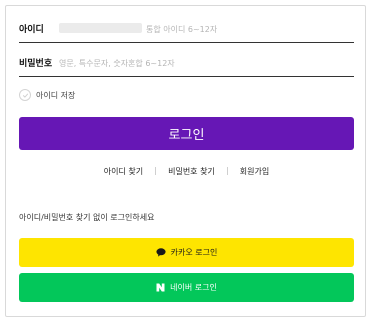  I want to click on find-id-link: 아이디 찾기, so click(123, 171).